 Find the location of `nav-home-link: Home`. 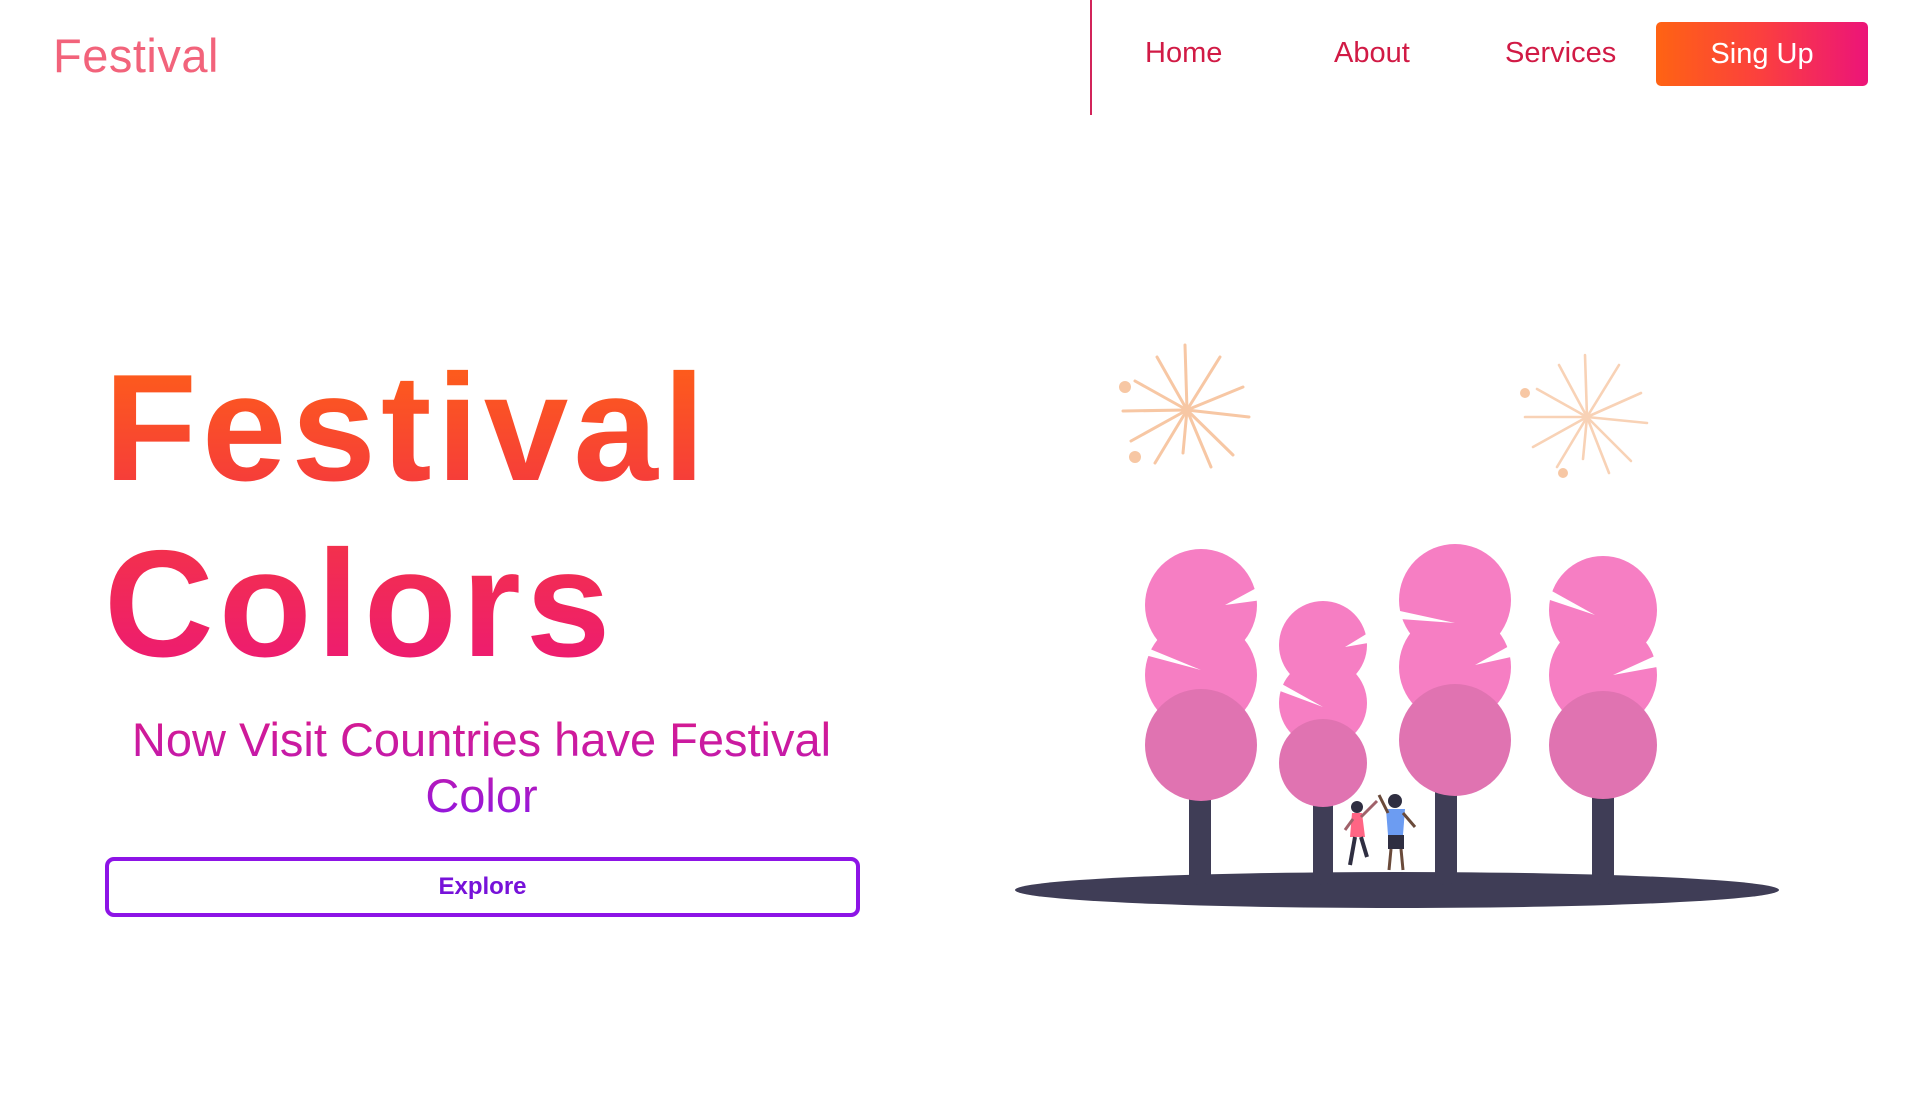

nav-home-link: Home is located at coordinates (1183, 53).